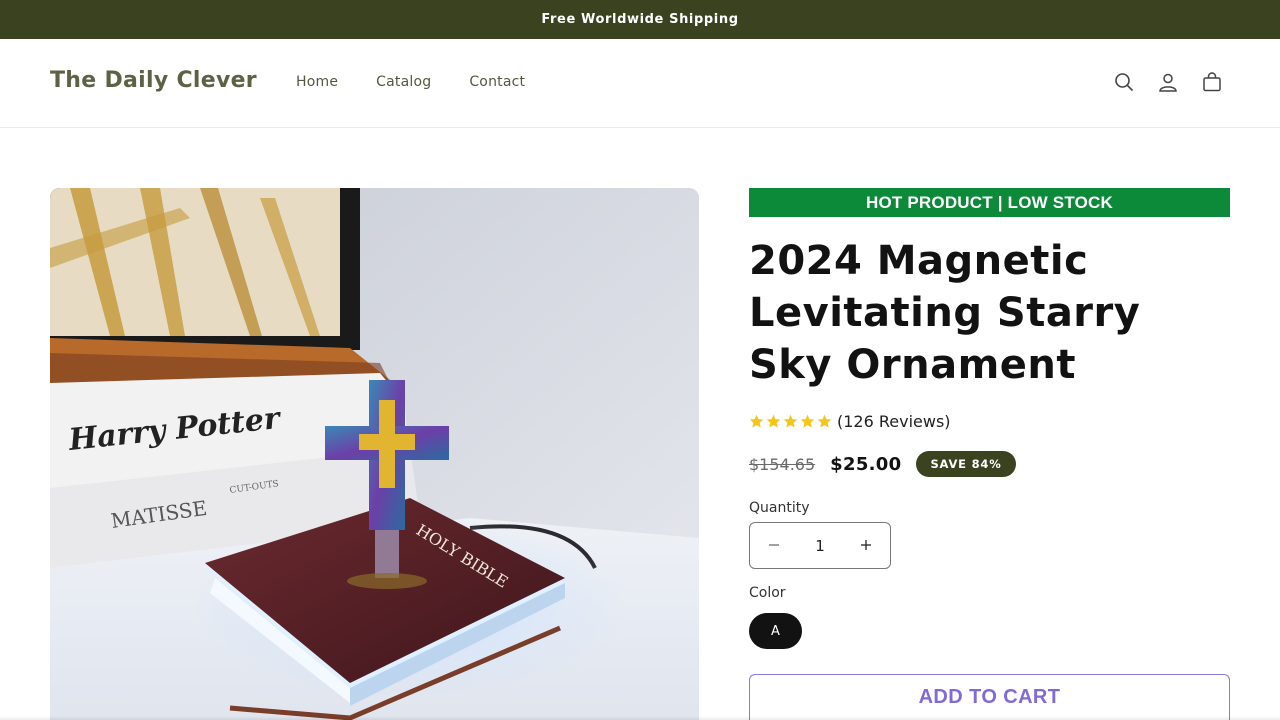  Describe the element at coordinates (153, 80) in the screenshot. I see `site-logo: The Daily Clever` at that location.